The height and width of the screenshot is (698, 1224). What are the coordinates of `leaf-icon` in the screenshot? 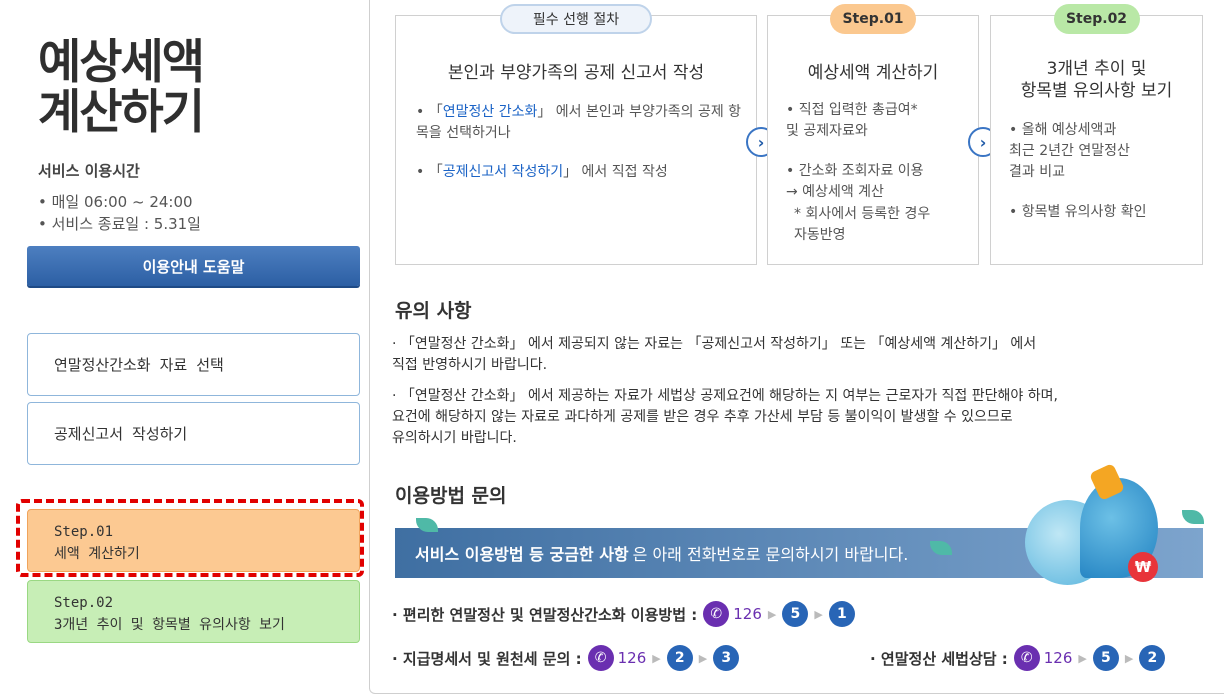 It's located at (1193, 517).